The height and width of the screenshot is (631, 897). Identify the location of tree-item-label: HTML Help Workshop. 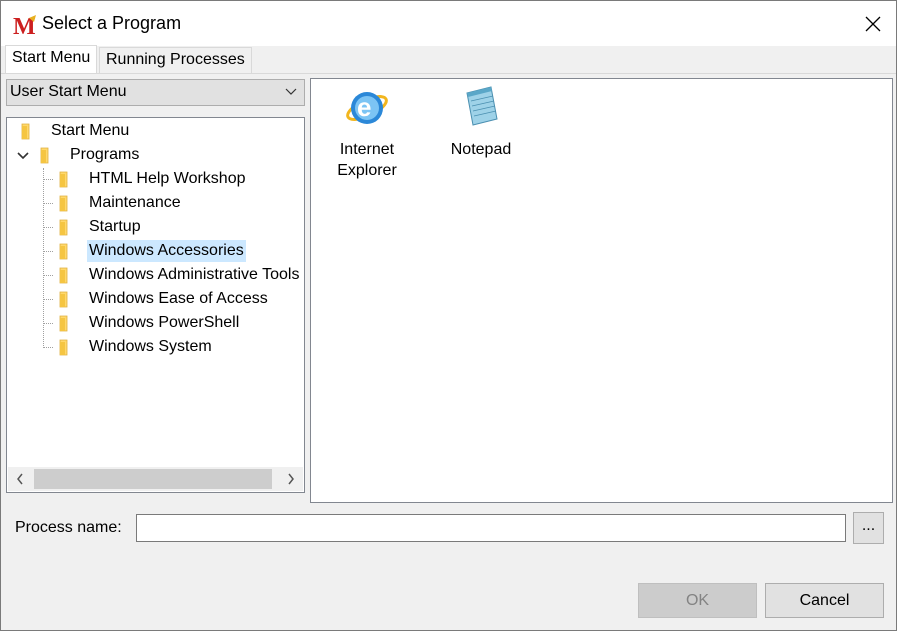
(167, 178).